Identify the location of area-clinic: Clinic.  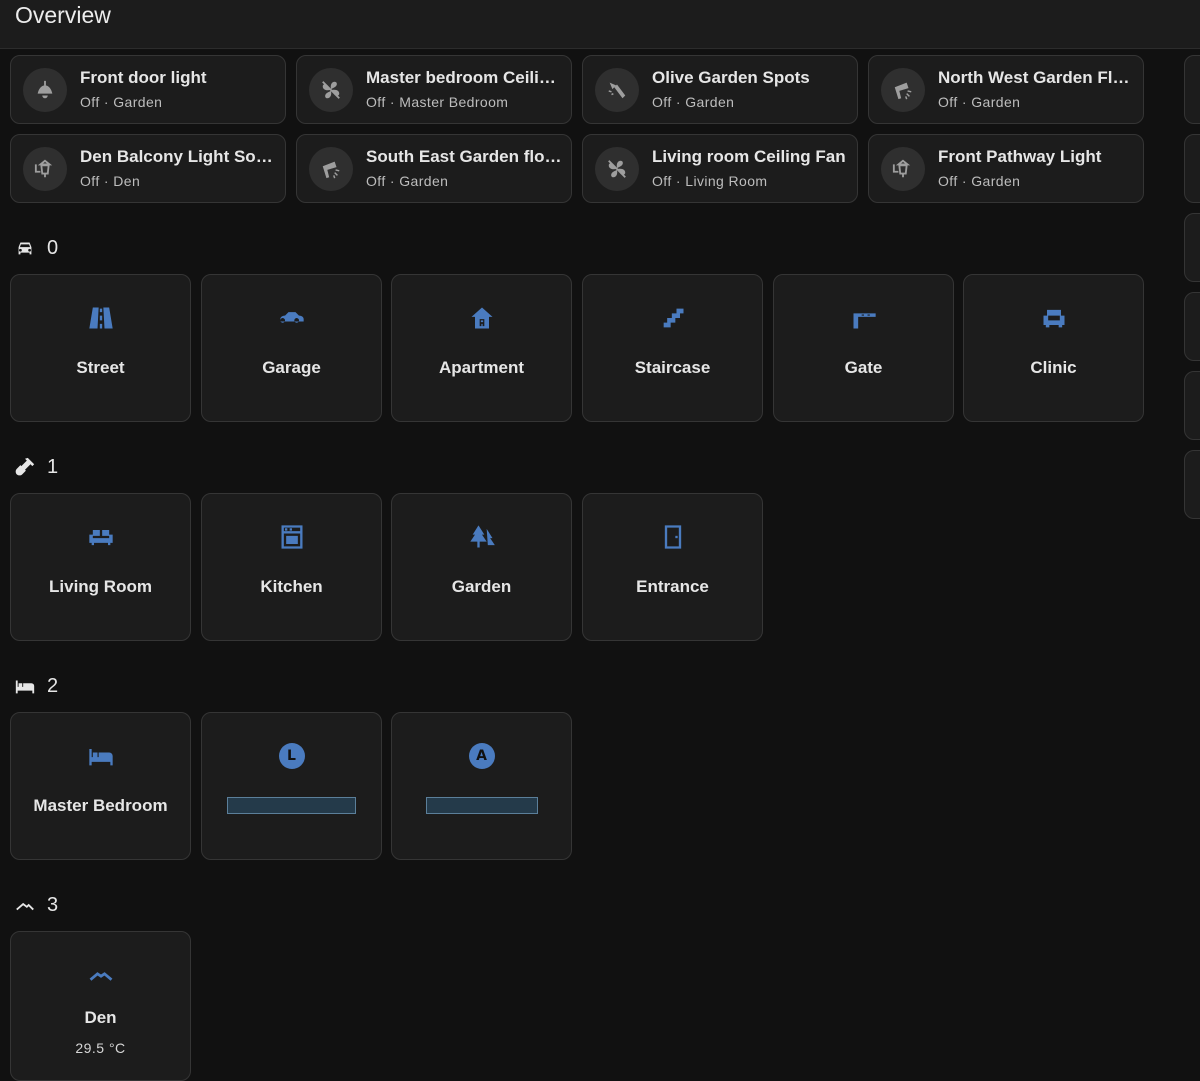
(1053, 348).